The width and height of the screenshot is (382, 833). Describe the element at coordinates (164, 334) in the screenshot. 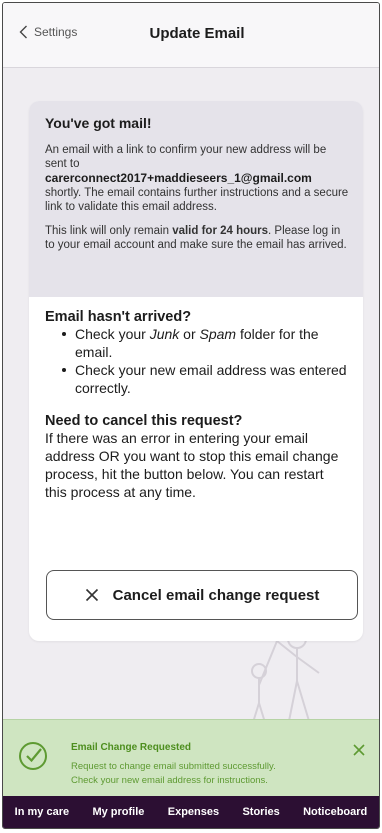

I see `junk-label: Junk` at that location.